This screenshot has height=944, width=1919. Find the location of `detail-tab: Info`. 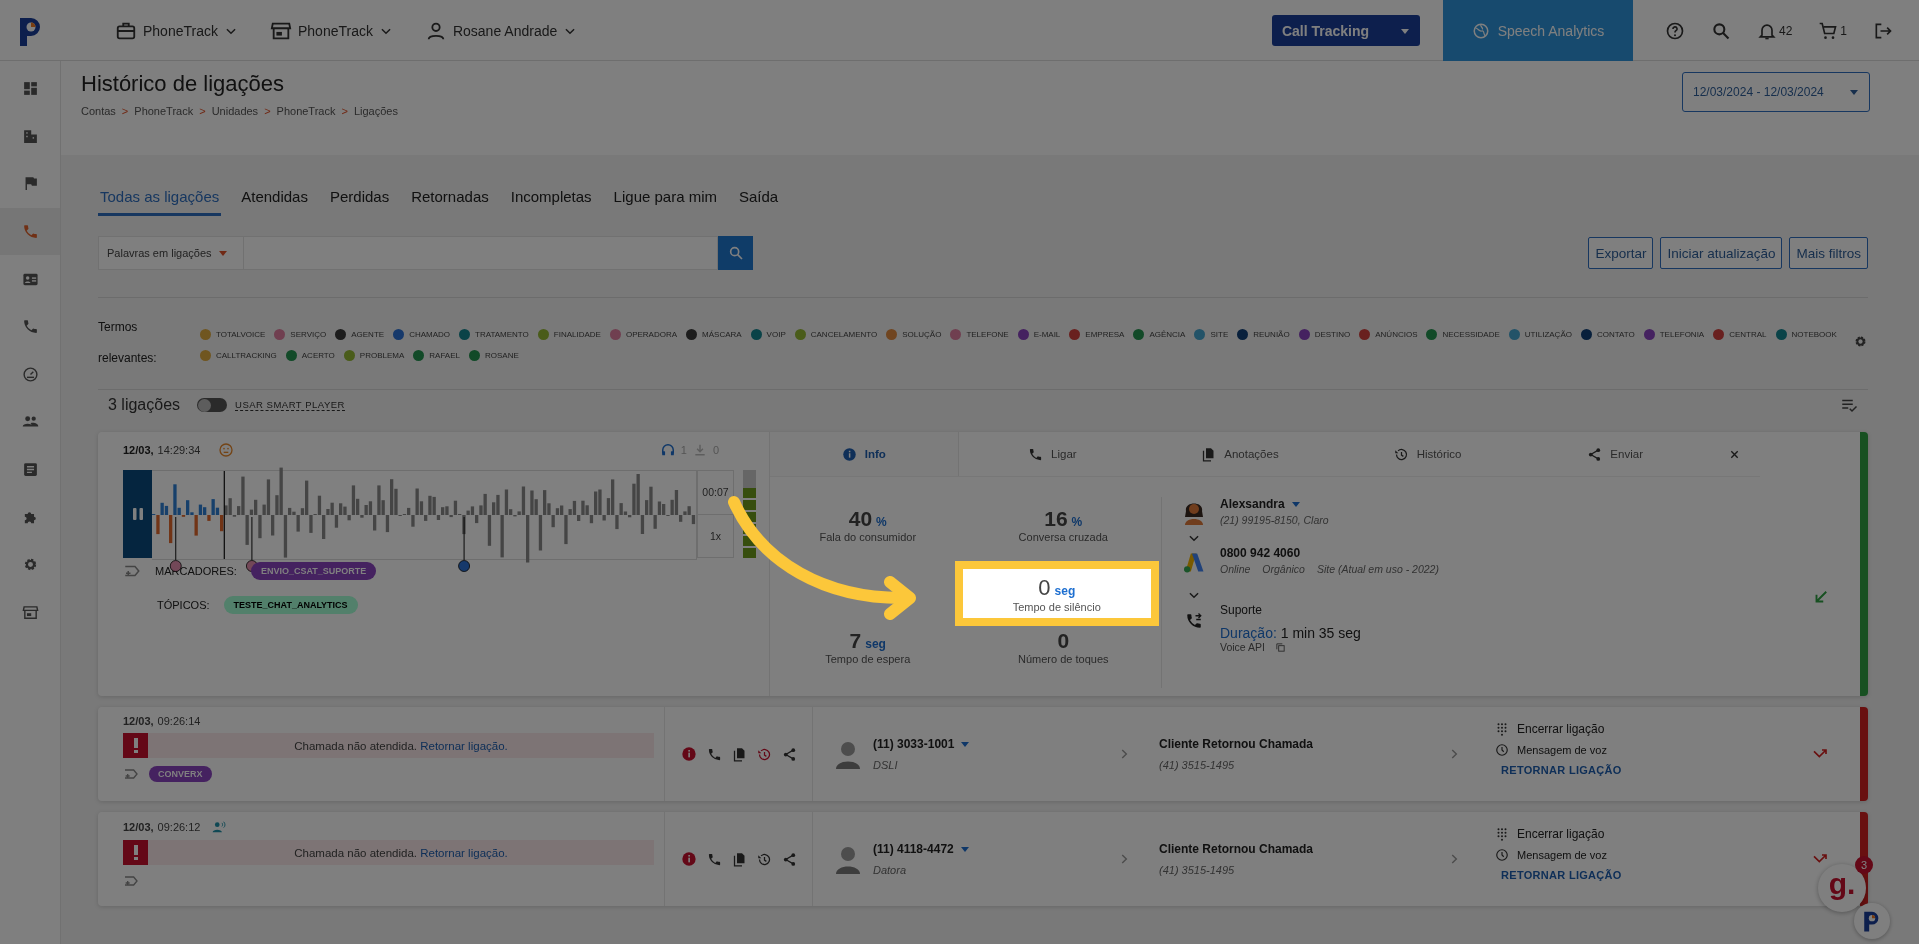

detail-tab: Info is located at coordinates (864, 454).